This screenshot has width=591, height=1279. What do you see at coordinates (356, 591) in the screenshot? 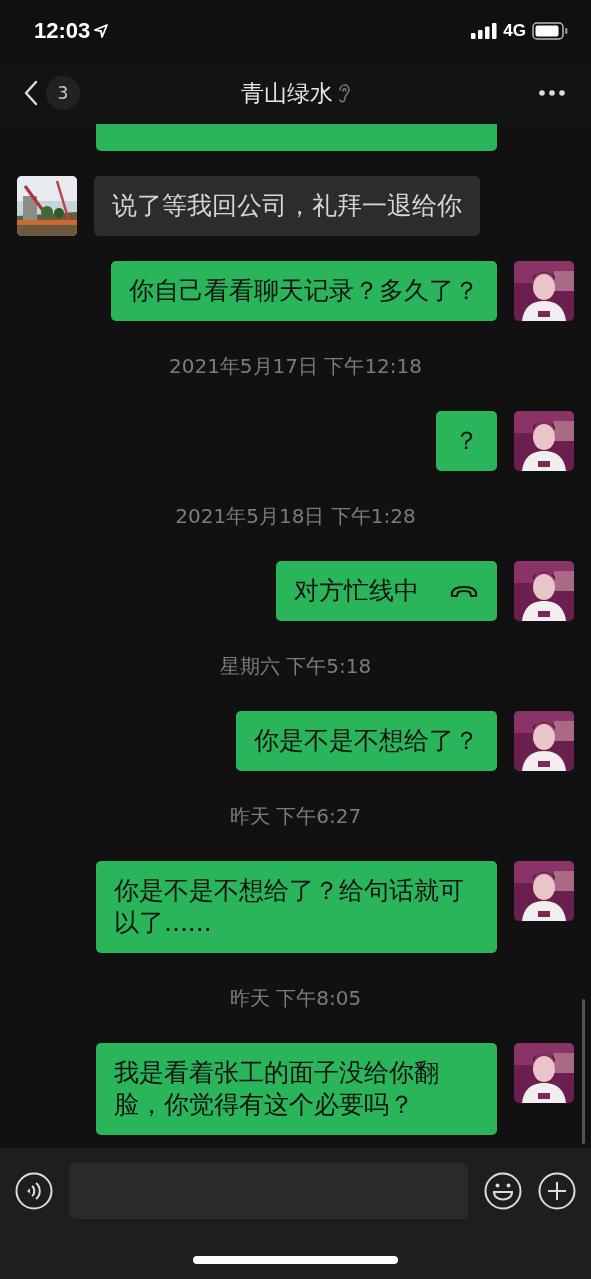
I see `call-status: 对方忙线中` at bounding box center [356, 591].